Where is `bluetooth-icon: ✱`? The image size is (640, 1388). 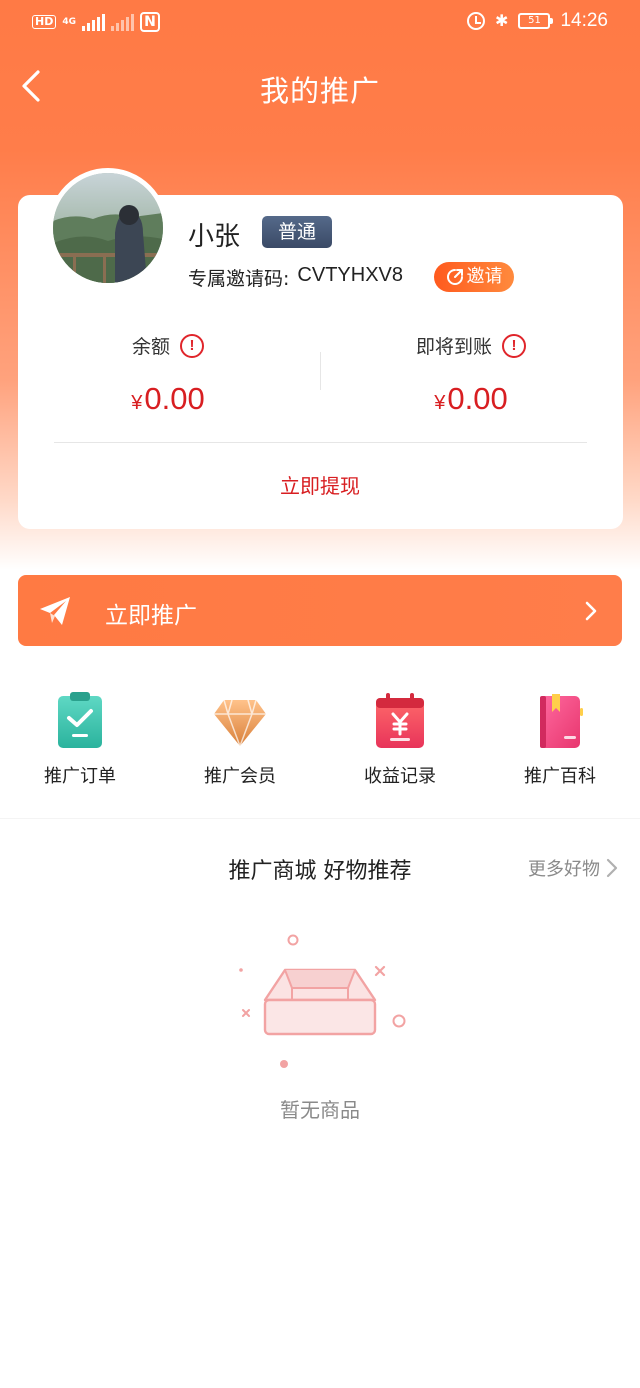
bluetooth-icon: ✱ is located at coordinates (502, 20).